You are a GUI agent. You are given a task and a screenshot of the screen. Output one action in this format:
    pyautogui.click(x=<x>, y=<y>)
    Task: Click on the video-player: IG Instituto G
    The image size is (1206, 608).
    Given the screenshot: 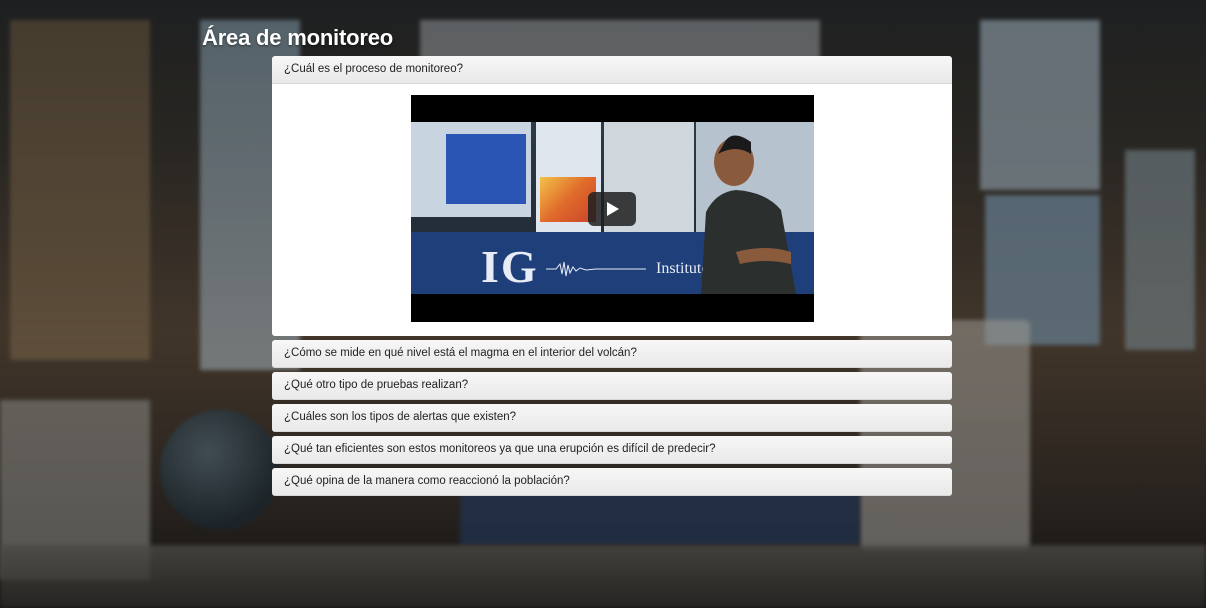 What is the action you would take?
    pyautogui.click(x=612, y=208)
    